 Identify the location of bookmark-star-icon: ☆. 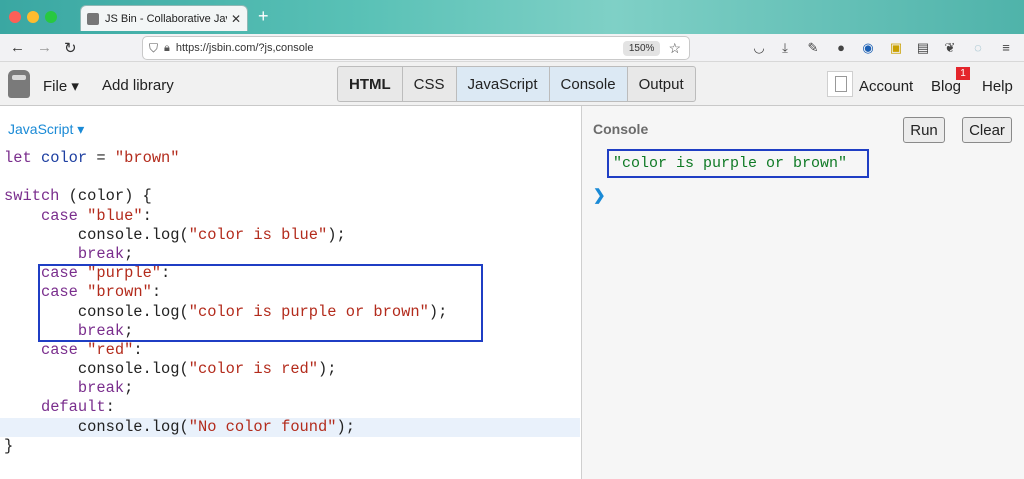
(674, 48).